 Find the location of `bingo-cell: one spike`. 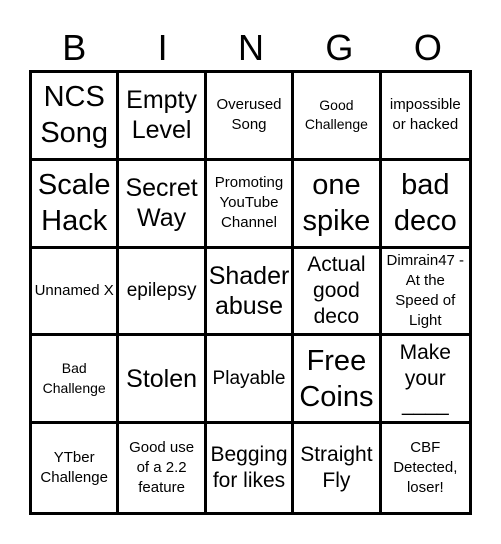

bingo-cell: one spike is located at coordinates (338, 204).